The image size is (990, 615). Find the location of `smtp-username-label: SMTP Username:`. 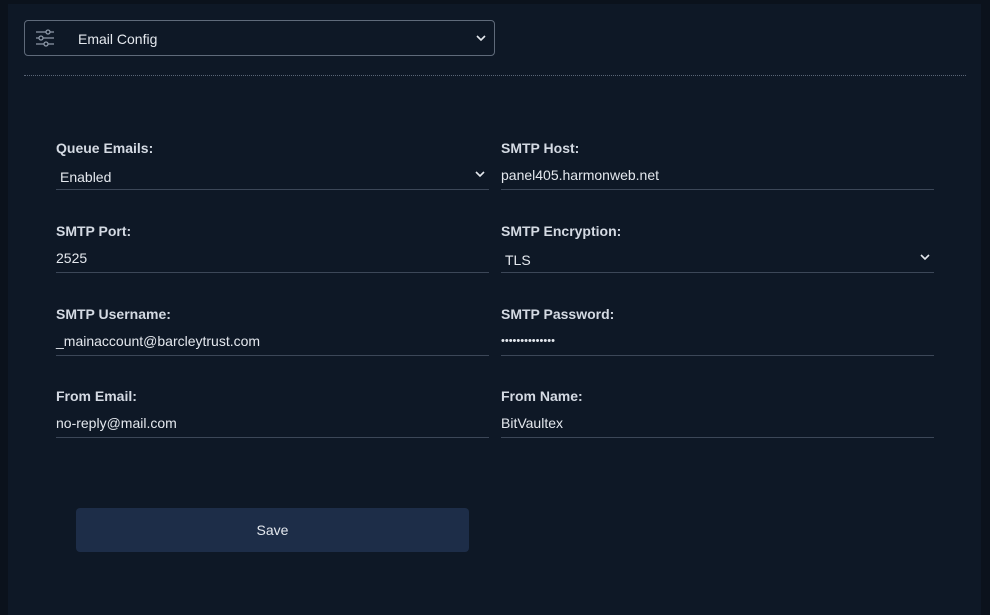

smtp-username-label: SMTP Username: is located at coordinates (113, 314).